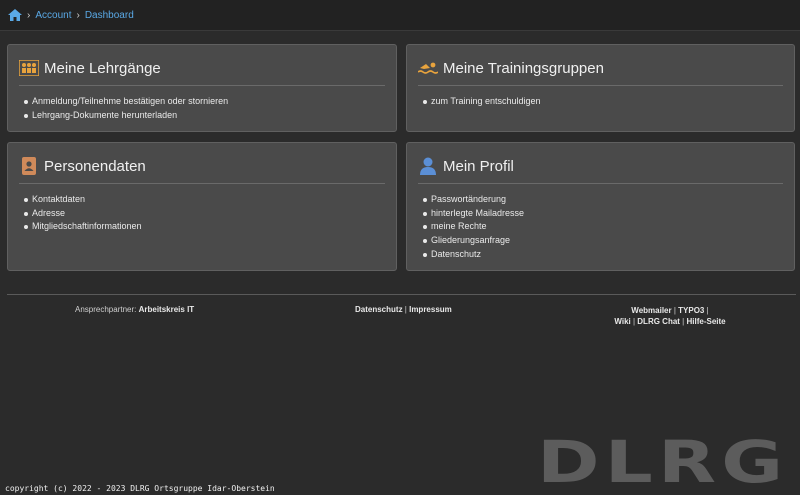 Image resolution: width=800 pixels, height=495 pixels. What do you see at coordinates (478, 166) in the screenshot?
I see `card-title-text: Mein Profil` at bounding box center [478, 166].